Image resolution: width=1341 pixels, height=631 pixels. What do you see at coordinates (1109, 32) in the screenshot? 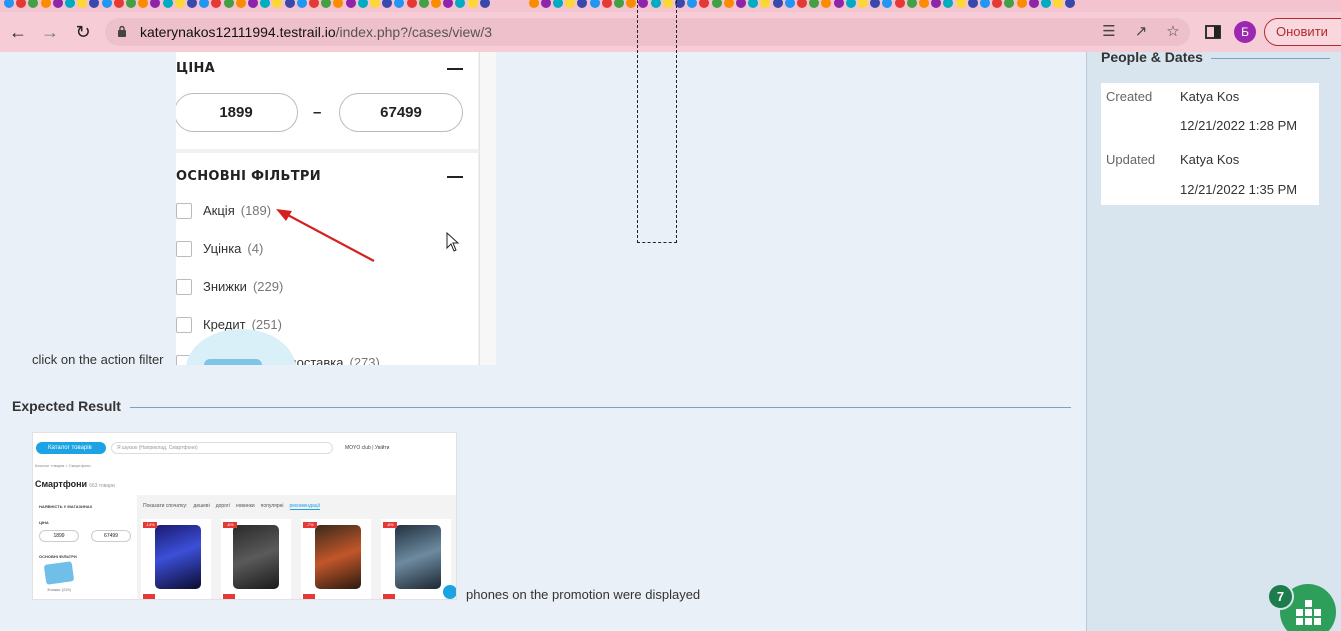
I see `translate-icon: ☰` at bounding box center [1109, 32].